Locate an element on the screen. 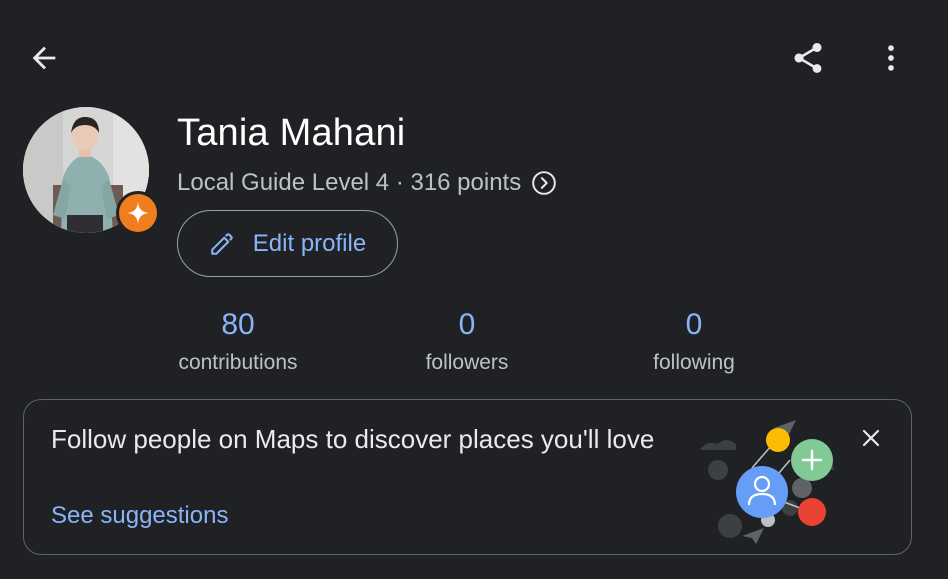 The width and height of the screenshot is (948, 579). back-button is located at coordinates (44, 58).